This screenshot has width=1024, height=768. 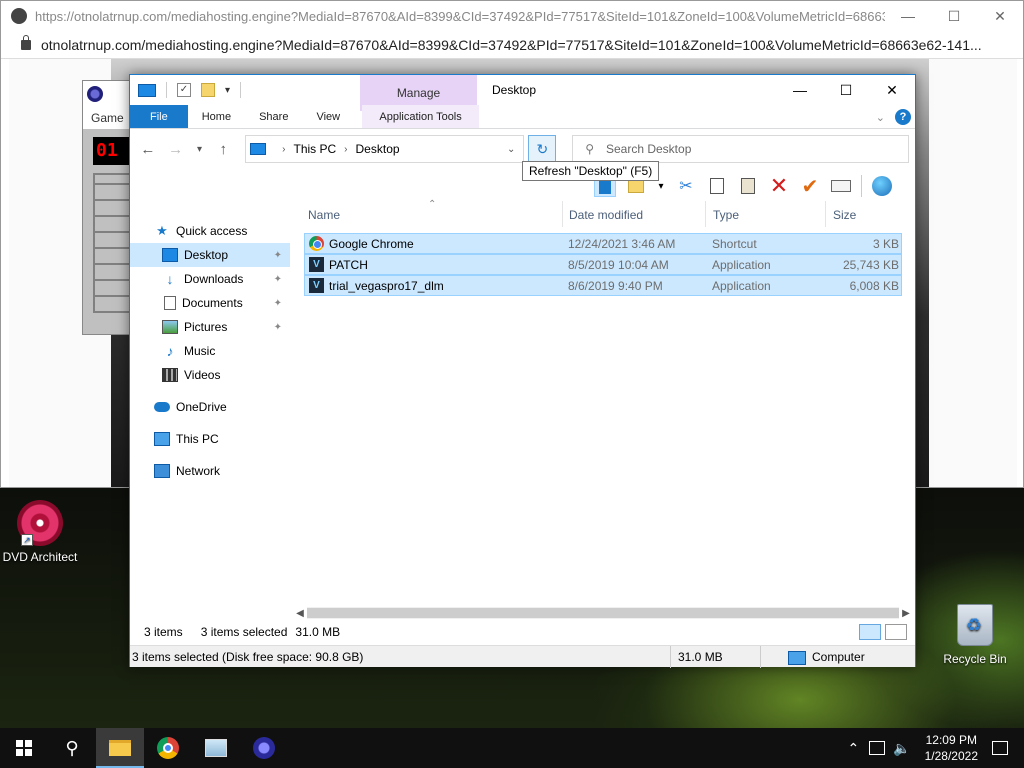 I want to click on column-headers: ⌃ Name Date modified Type Size, so click(x=602, y=213).